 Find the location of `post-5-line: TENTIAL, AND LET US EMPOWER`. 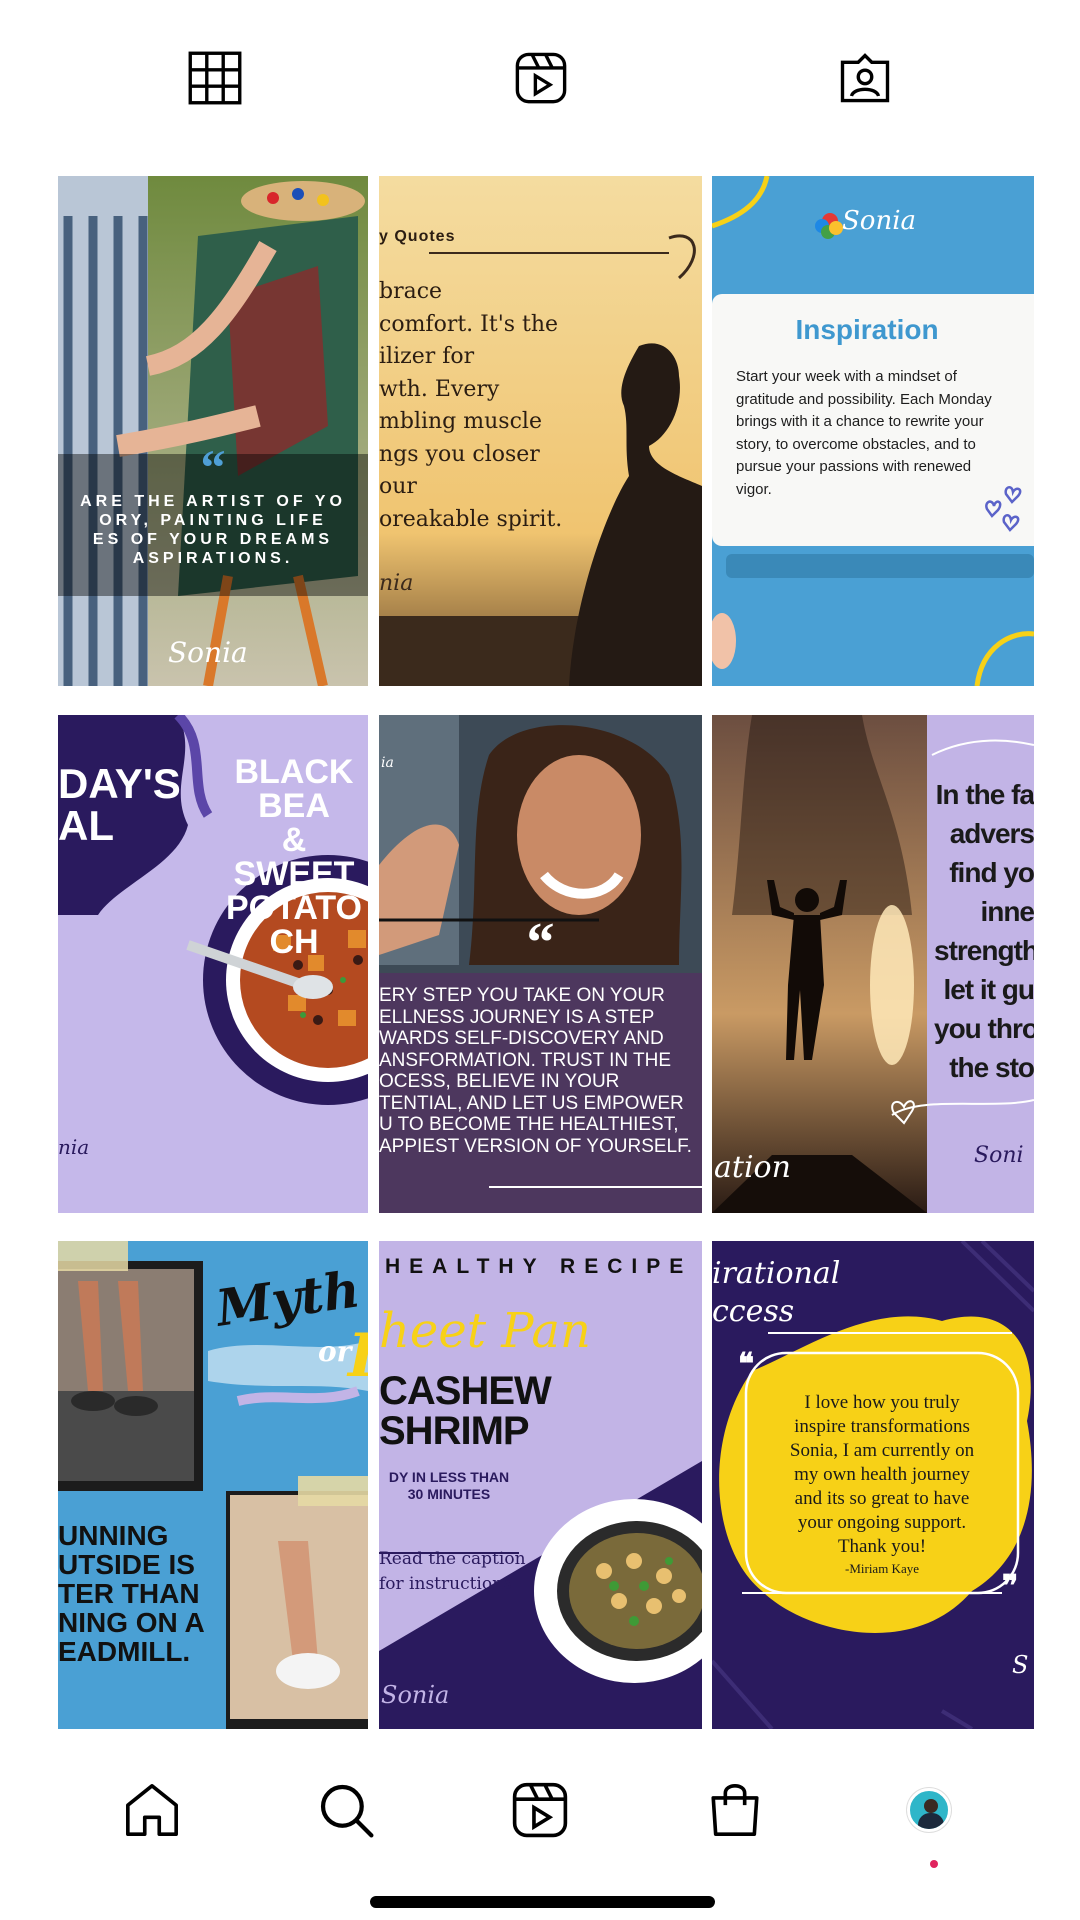

post-5-line: TENTIAL, AND LET US EMPOWER is located at coordinates (531, 1103).